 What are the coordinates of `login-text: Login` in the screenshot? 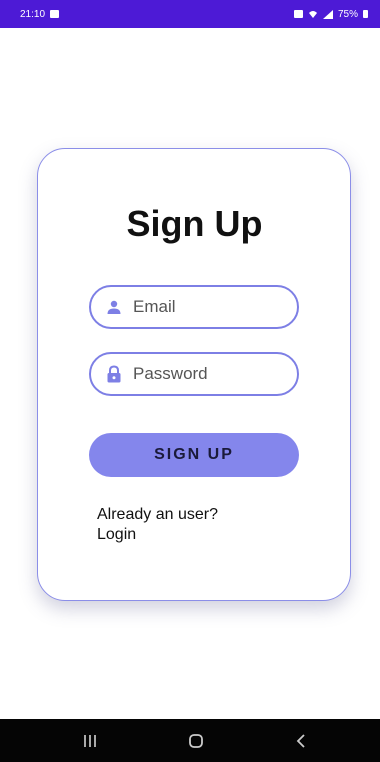 It's located at (187, 535).